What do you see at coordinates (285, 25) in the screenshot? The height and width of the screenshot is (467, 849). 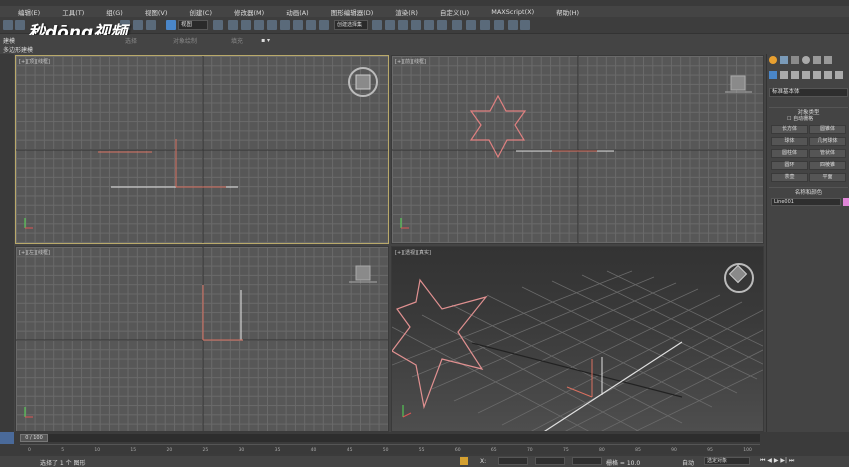 I see `angle-snap-icon` at bounding box center [285, 25].